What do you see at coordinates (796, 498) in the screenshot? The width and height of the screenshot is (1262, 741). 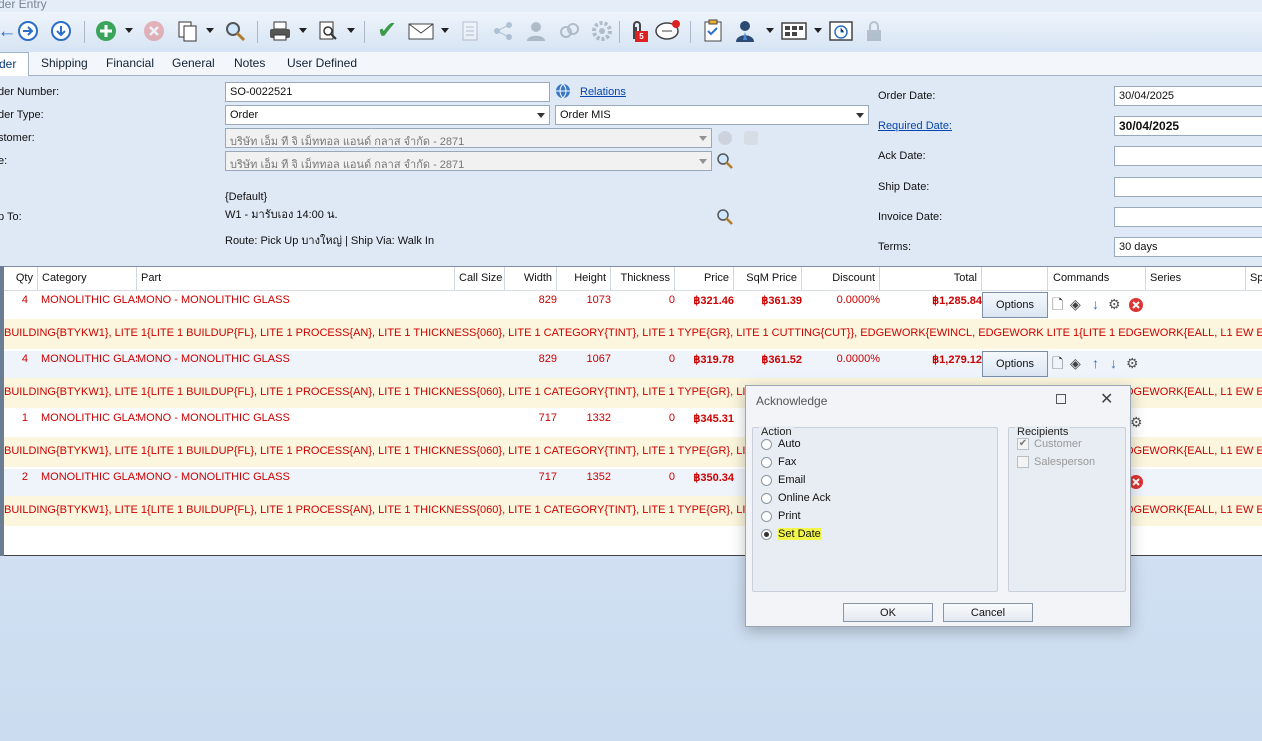 I see `radio-online-ack: Online Ack` at bounding box center [796, 498].